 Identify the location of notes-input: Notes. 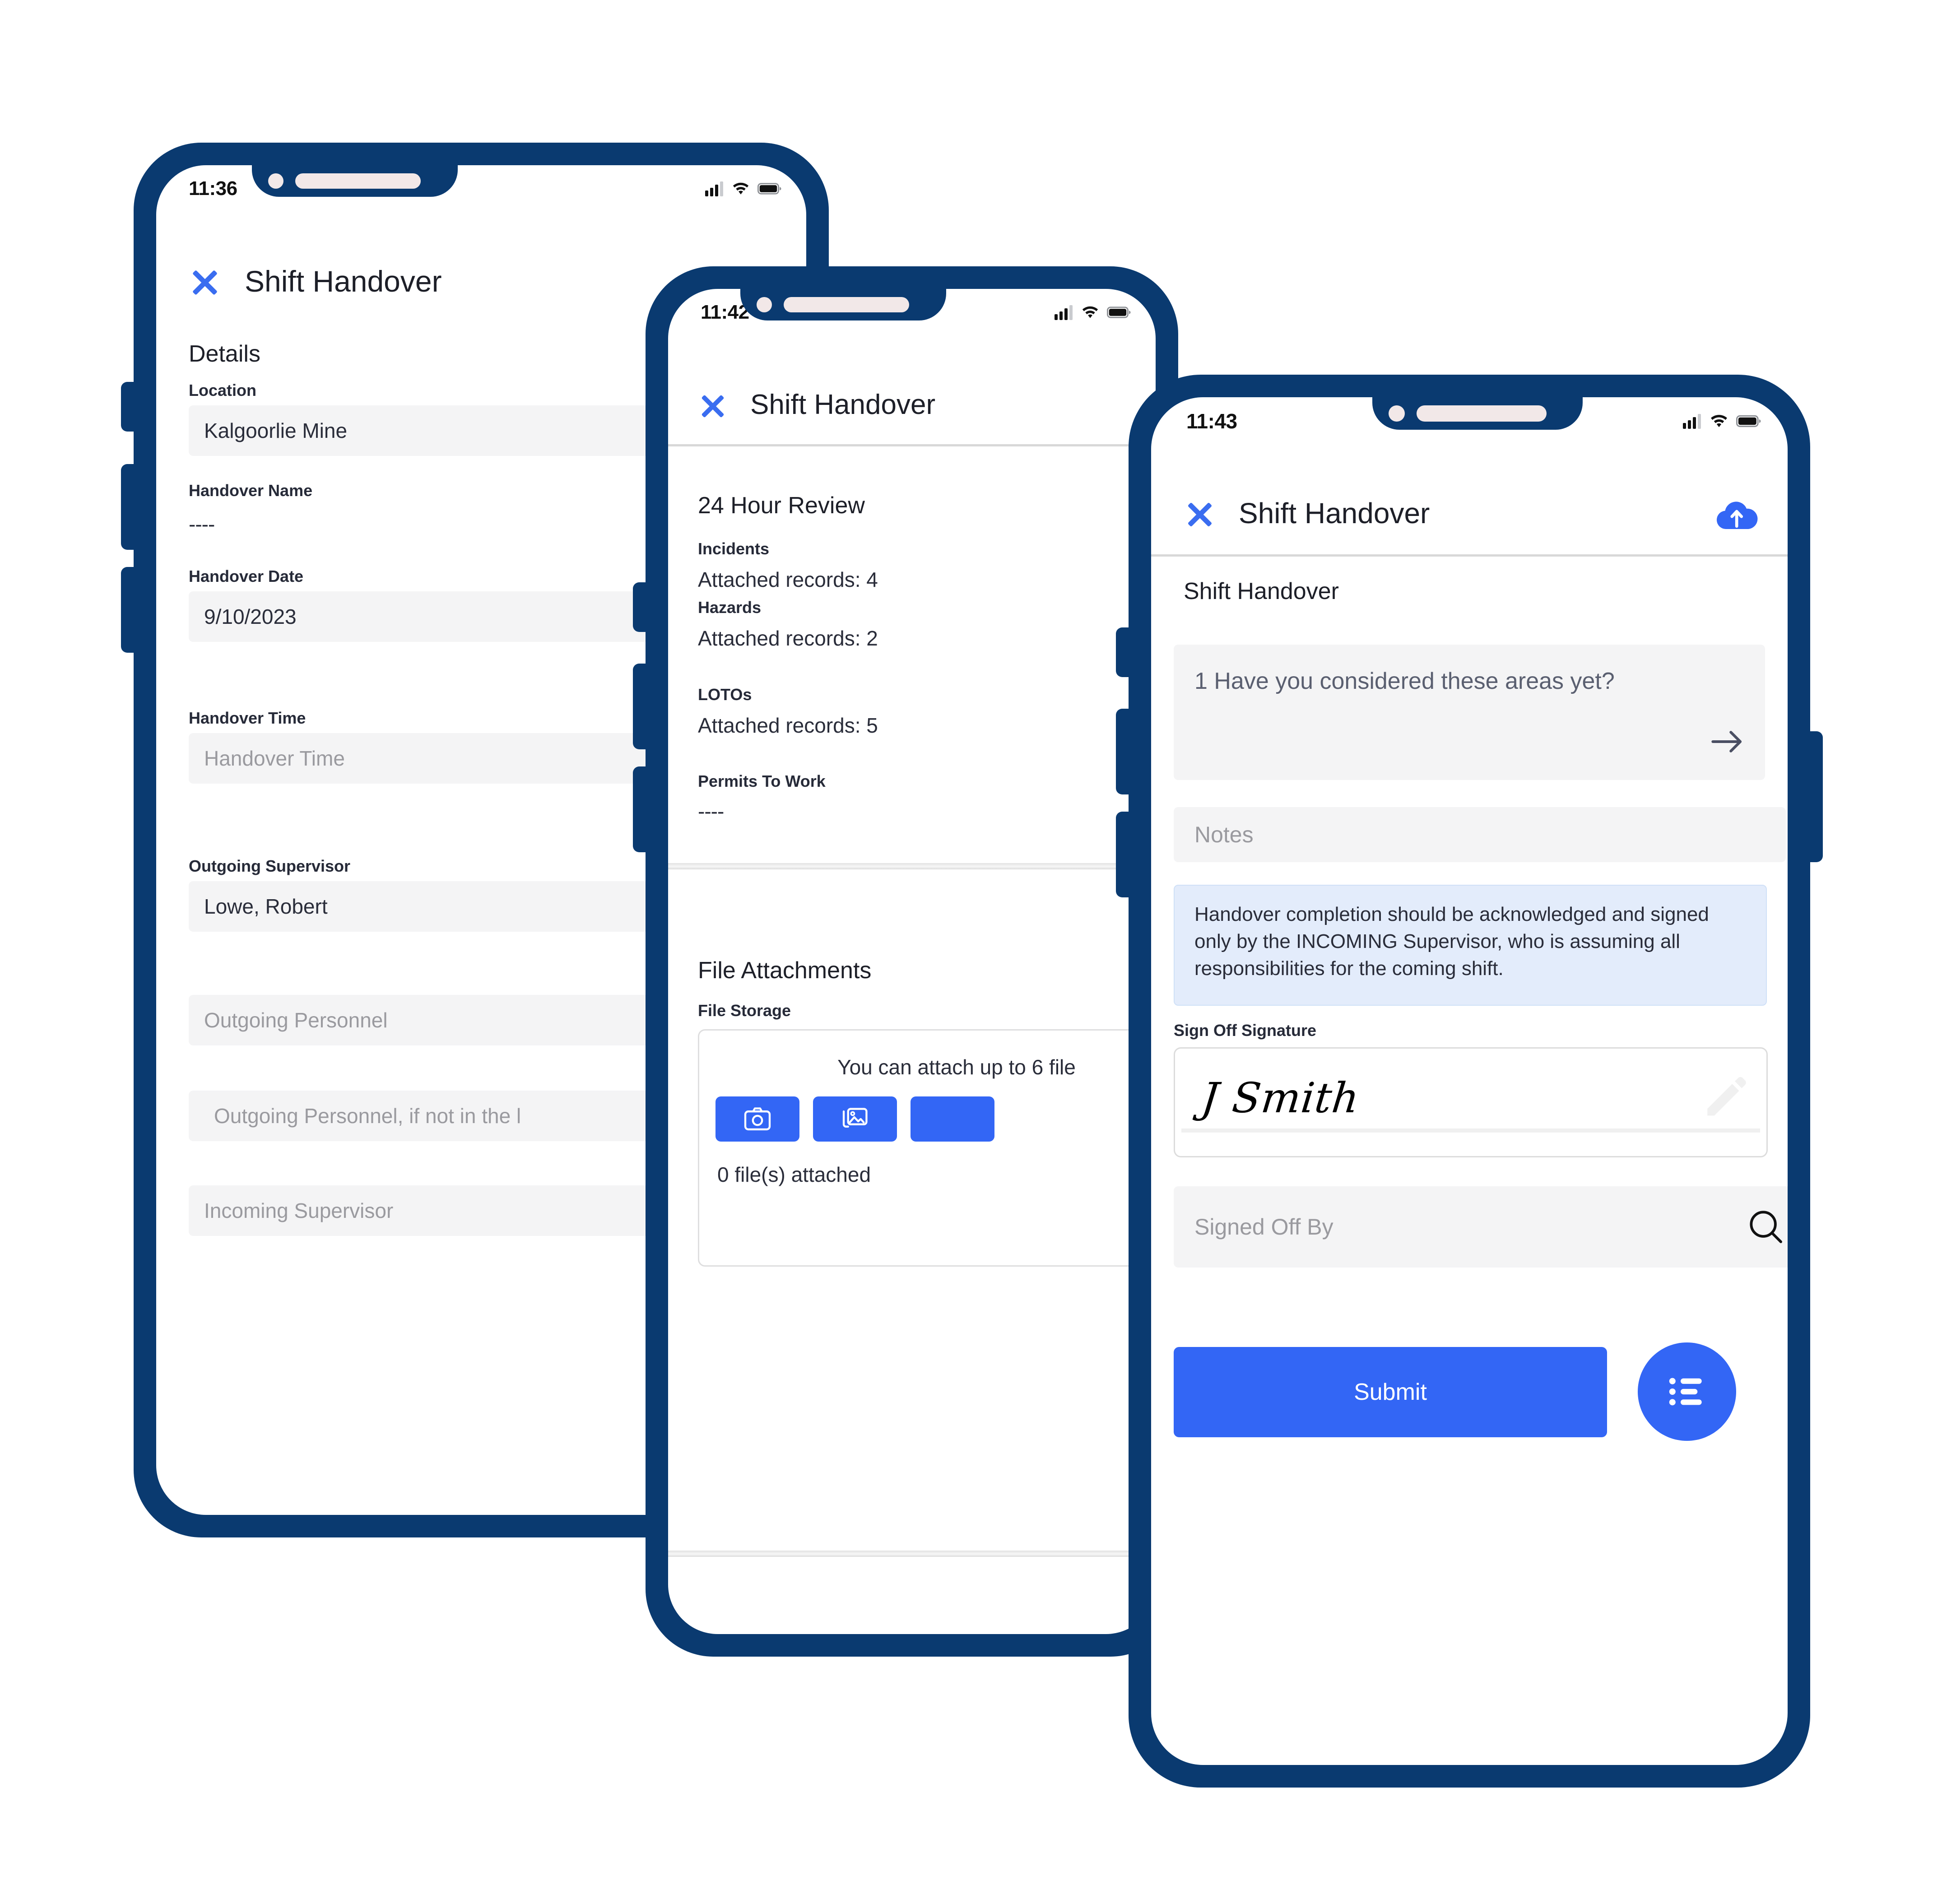
(1480, 834).